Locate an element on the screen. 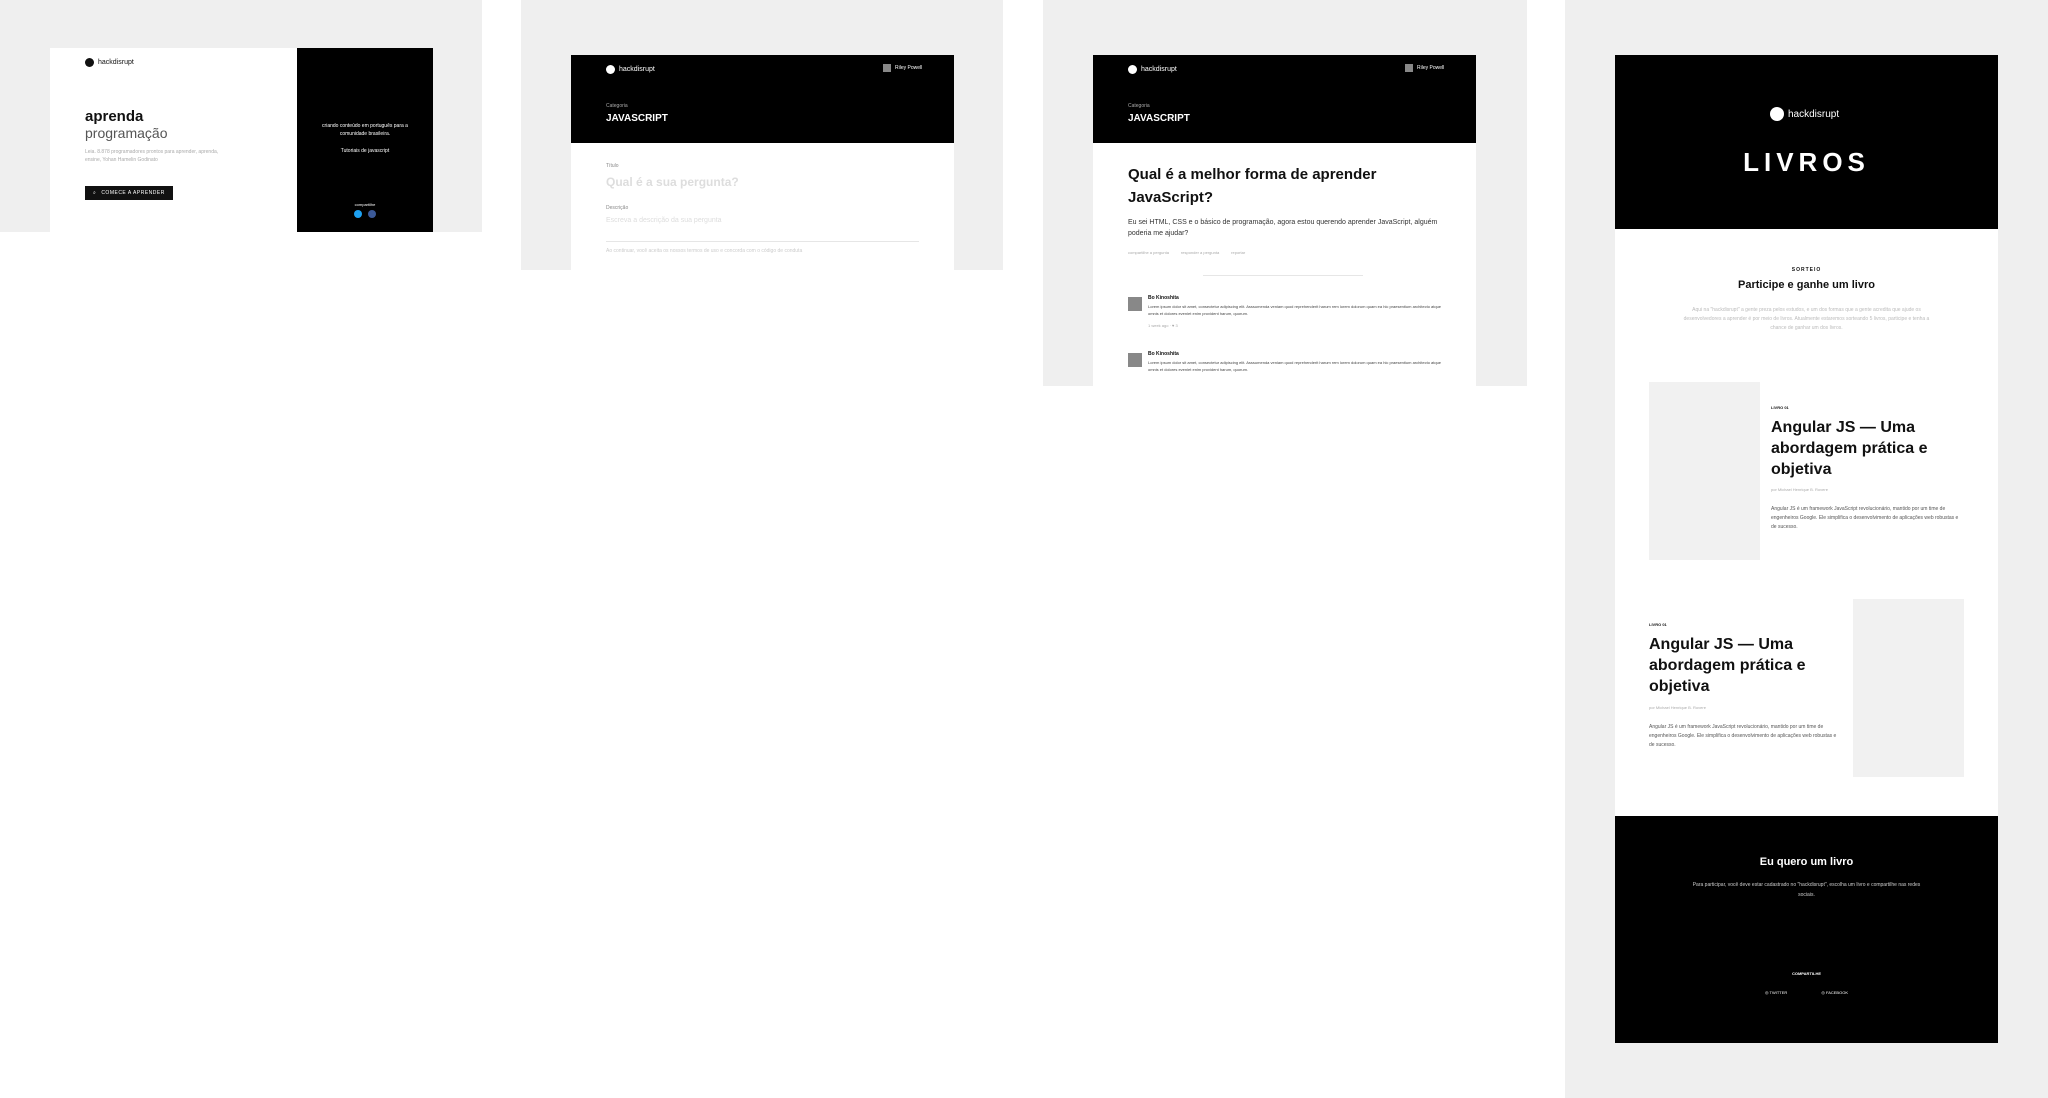 This screenshot has height=1098, width=2048. facebook-share-link: ◎ FACEBOOK is located at coordinates (1834, 992).